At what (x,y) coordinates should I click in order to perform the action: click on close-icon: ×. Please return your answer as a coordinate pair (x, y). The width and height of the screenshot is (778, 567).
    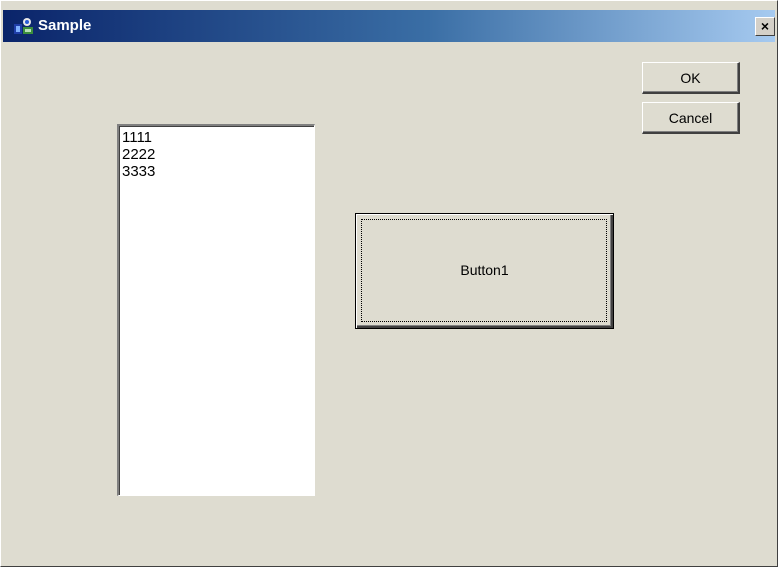
    Looking at the image, I should click on (765, 26).